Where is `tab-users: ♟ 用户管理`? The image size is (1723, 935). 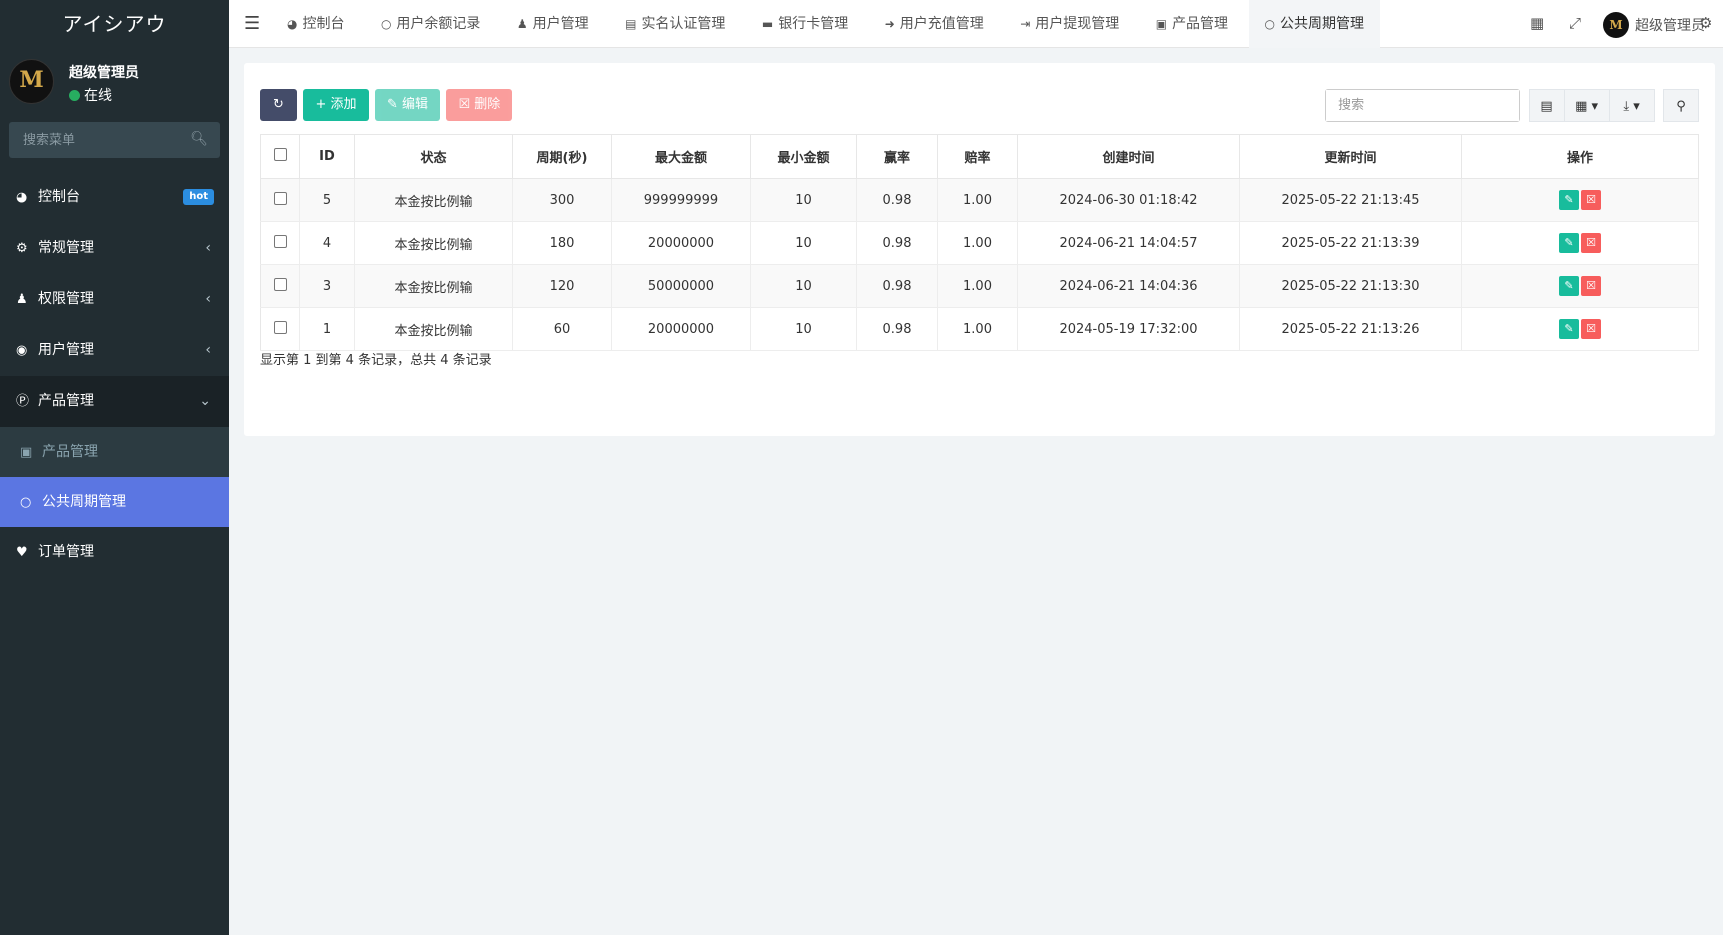 tab-users: ♟ 用户管理 is located at coordinates (553, 24).